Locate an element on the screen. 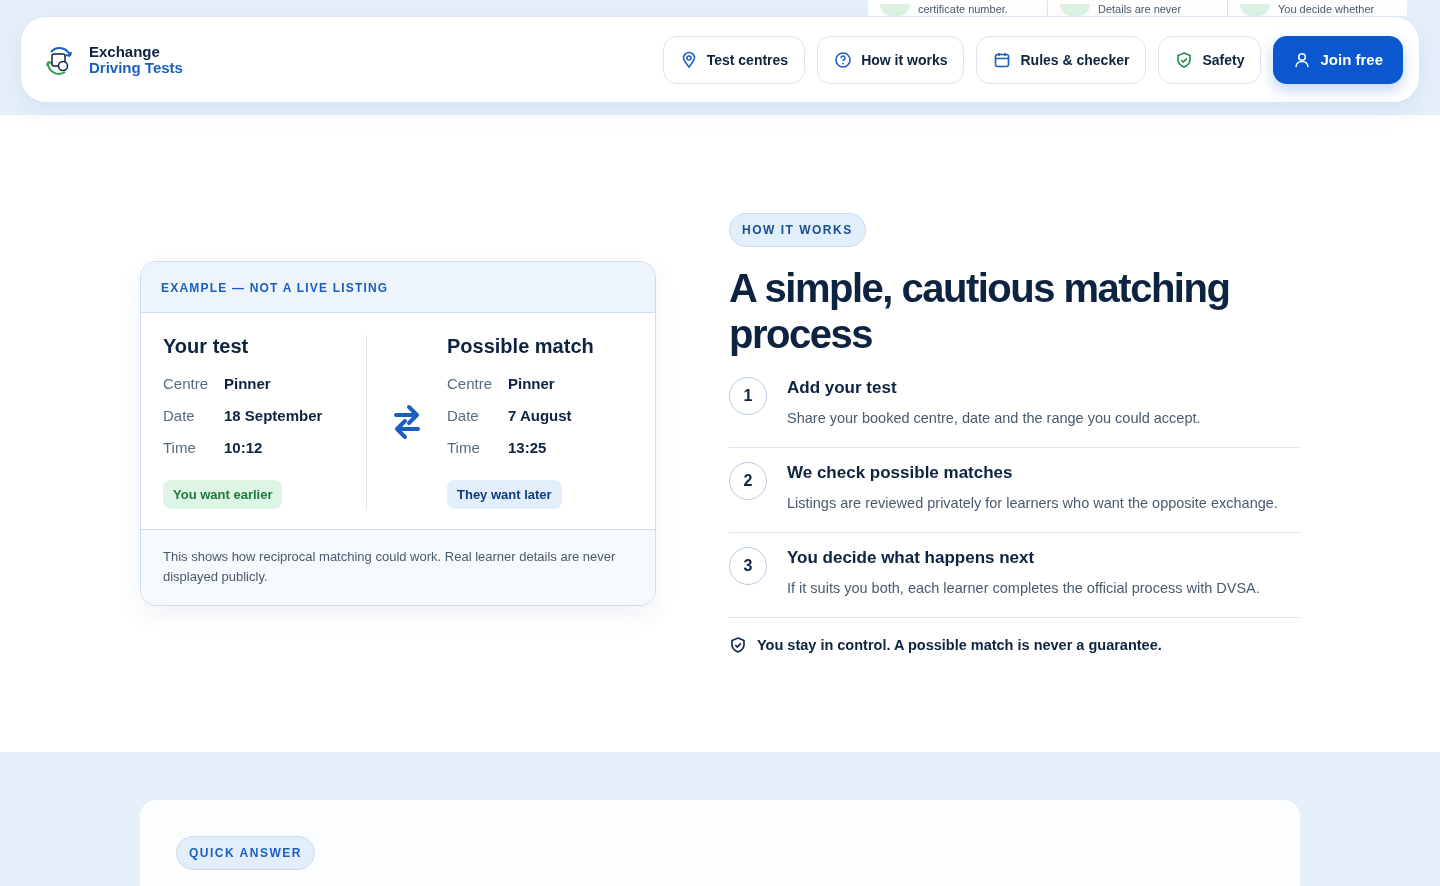 The image size is (1440, 886). feature-text: You decide whether is located at coordinates (1326, 9).